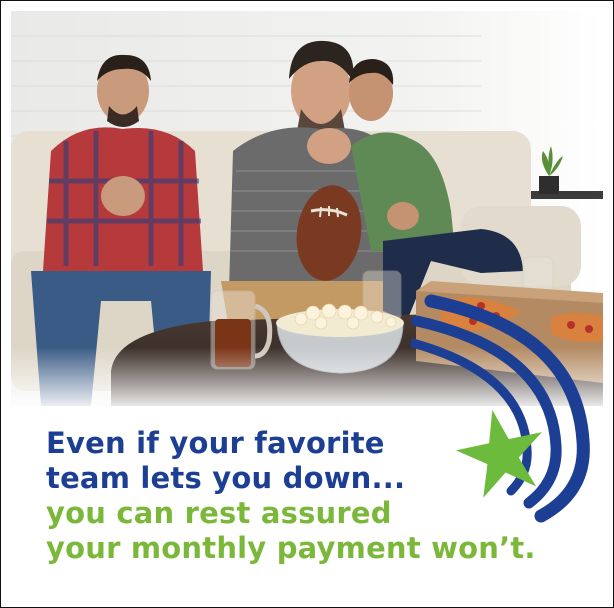 The height and width of the screenshot is (608, 614). I want to click on tagline-line-1: you can rest assured, so click(219, 513).